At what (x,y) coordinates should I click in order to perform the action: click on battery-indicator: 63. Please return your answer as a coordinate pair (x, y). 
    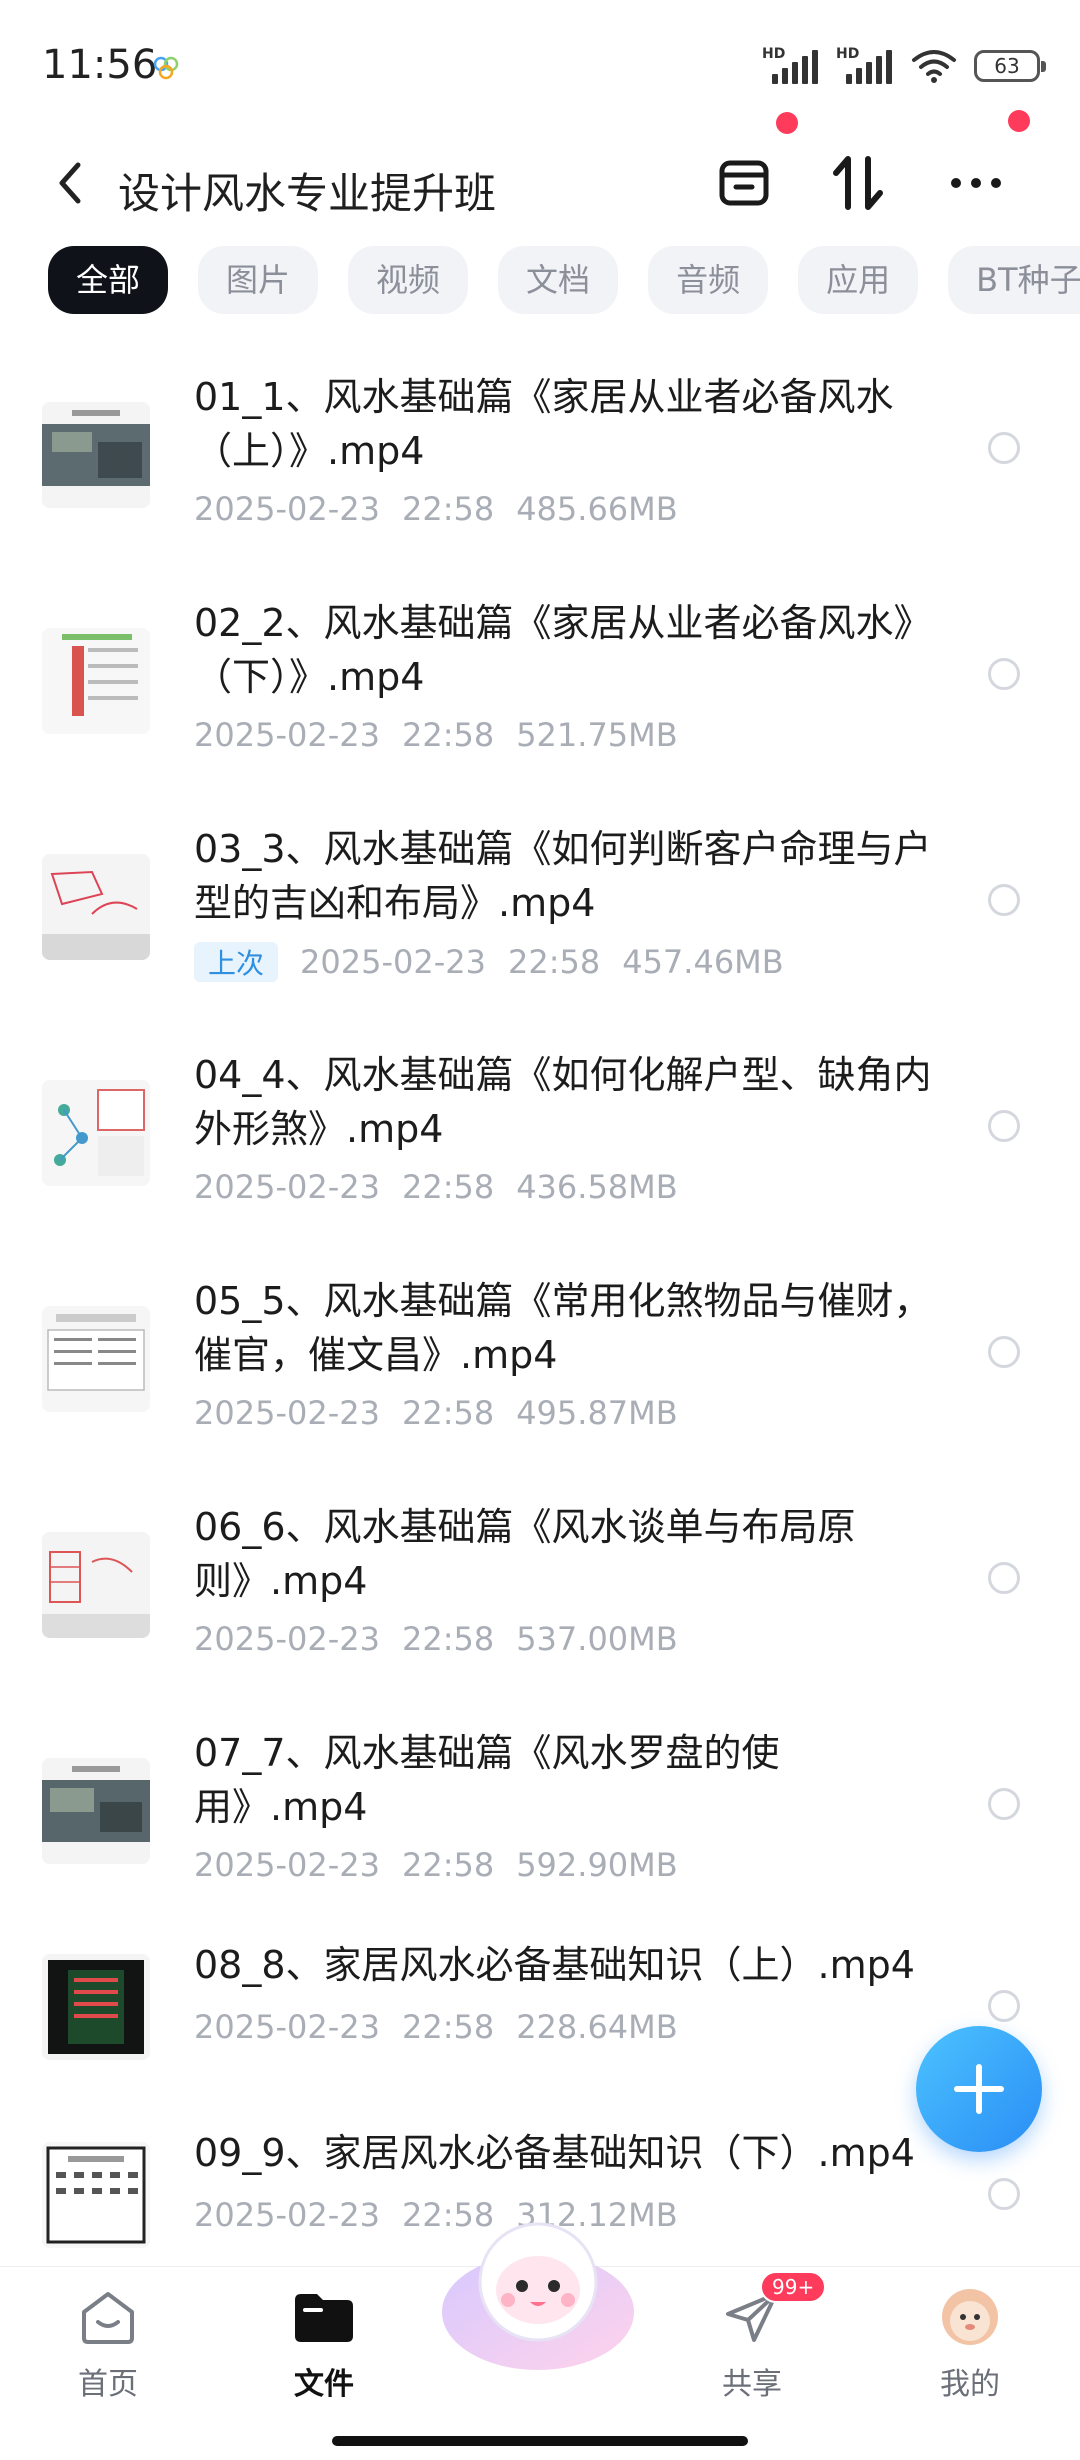
    Looking at the image, I should click on (1010, 66).